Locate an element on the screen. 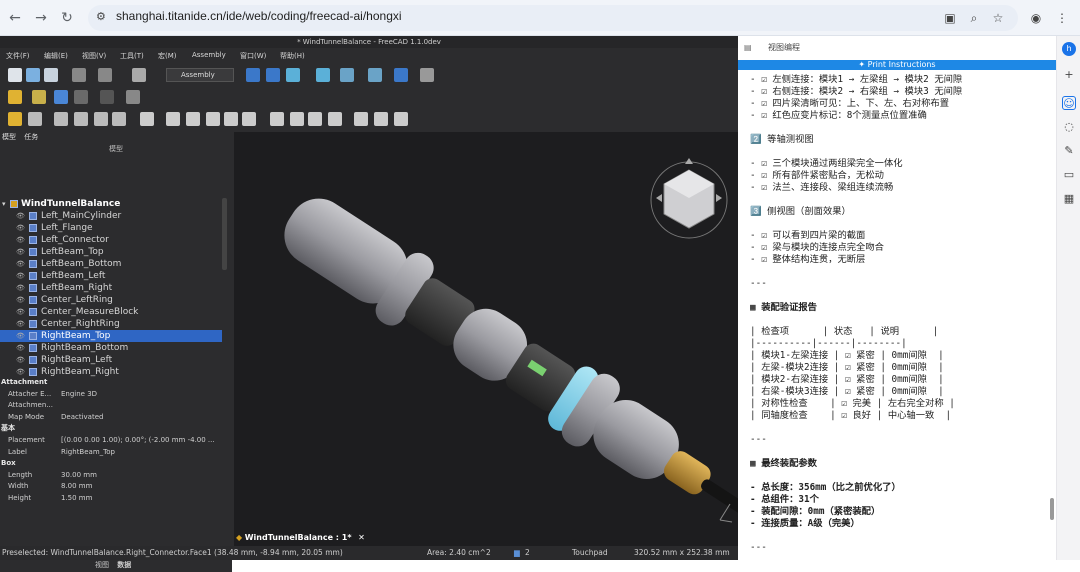  property-value: 8.00 mm is located at coordinates (76, 487).